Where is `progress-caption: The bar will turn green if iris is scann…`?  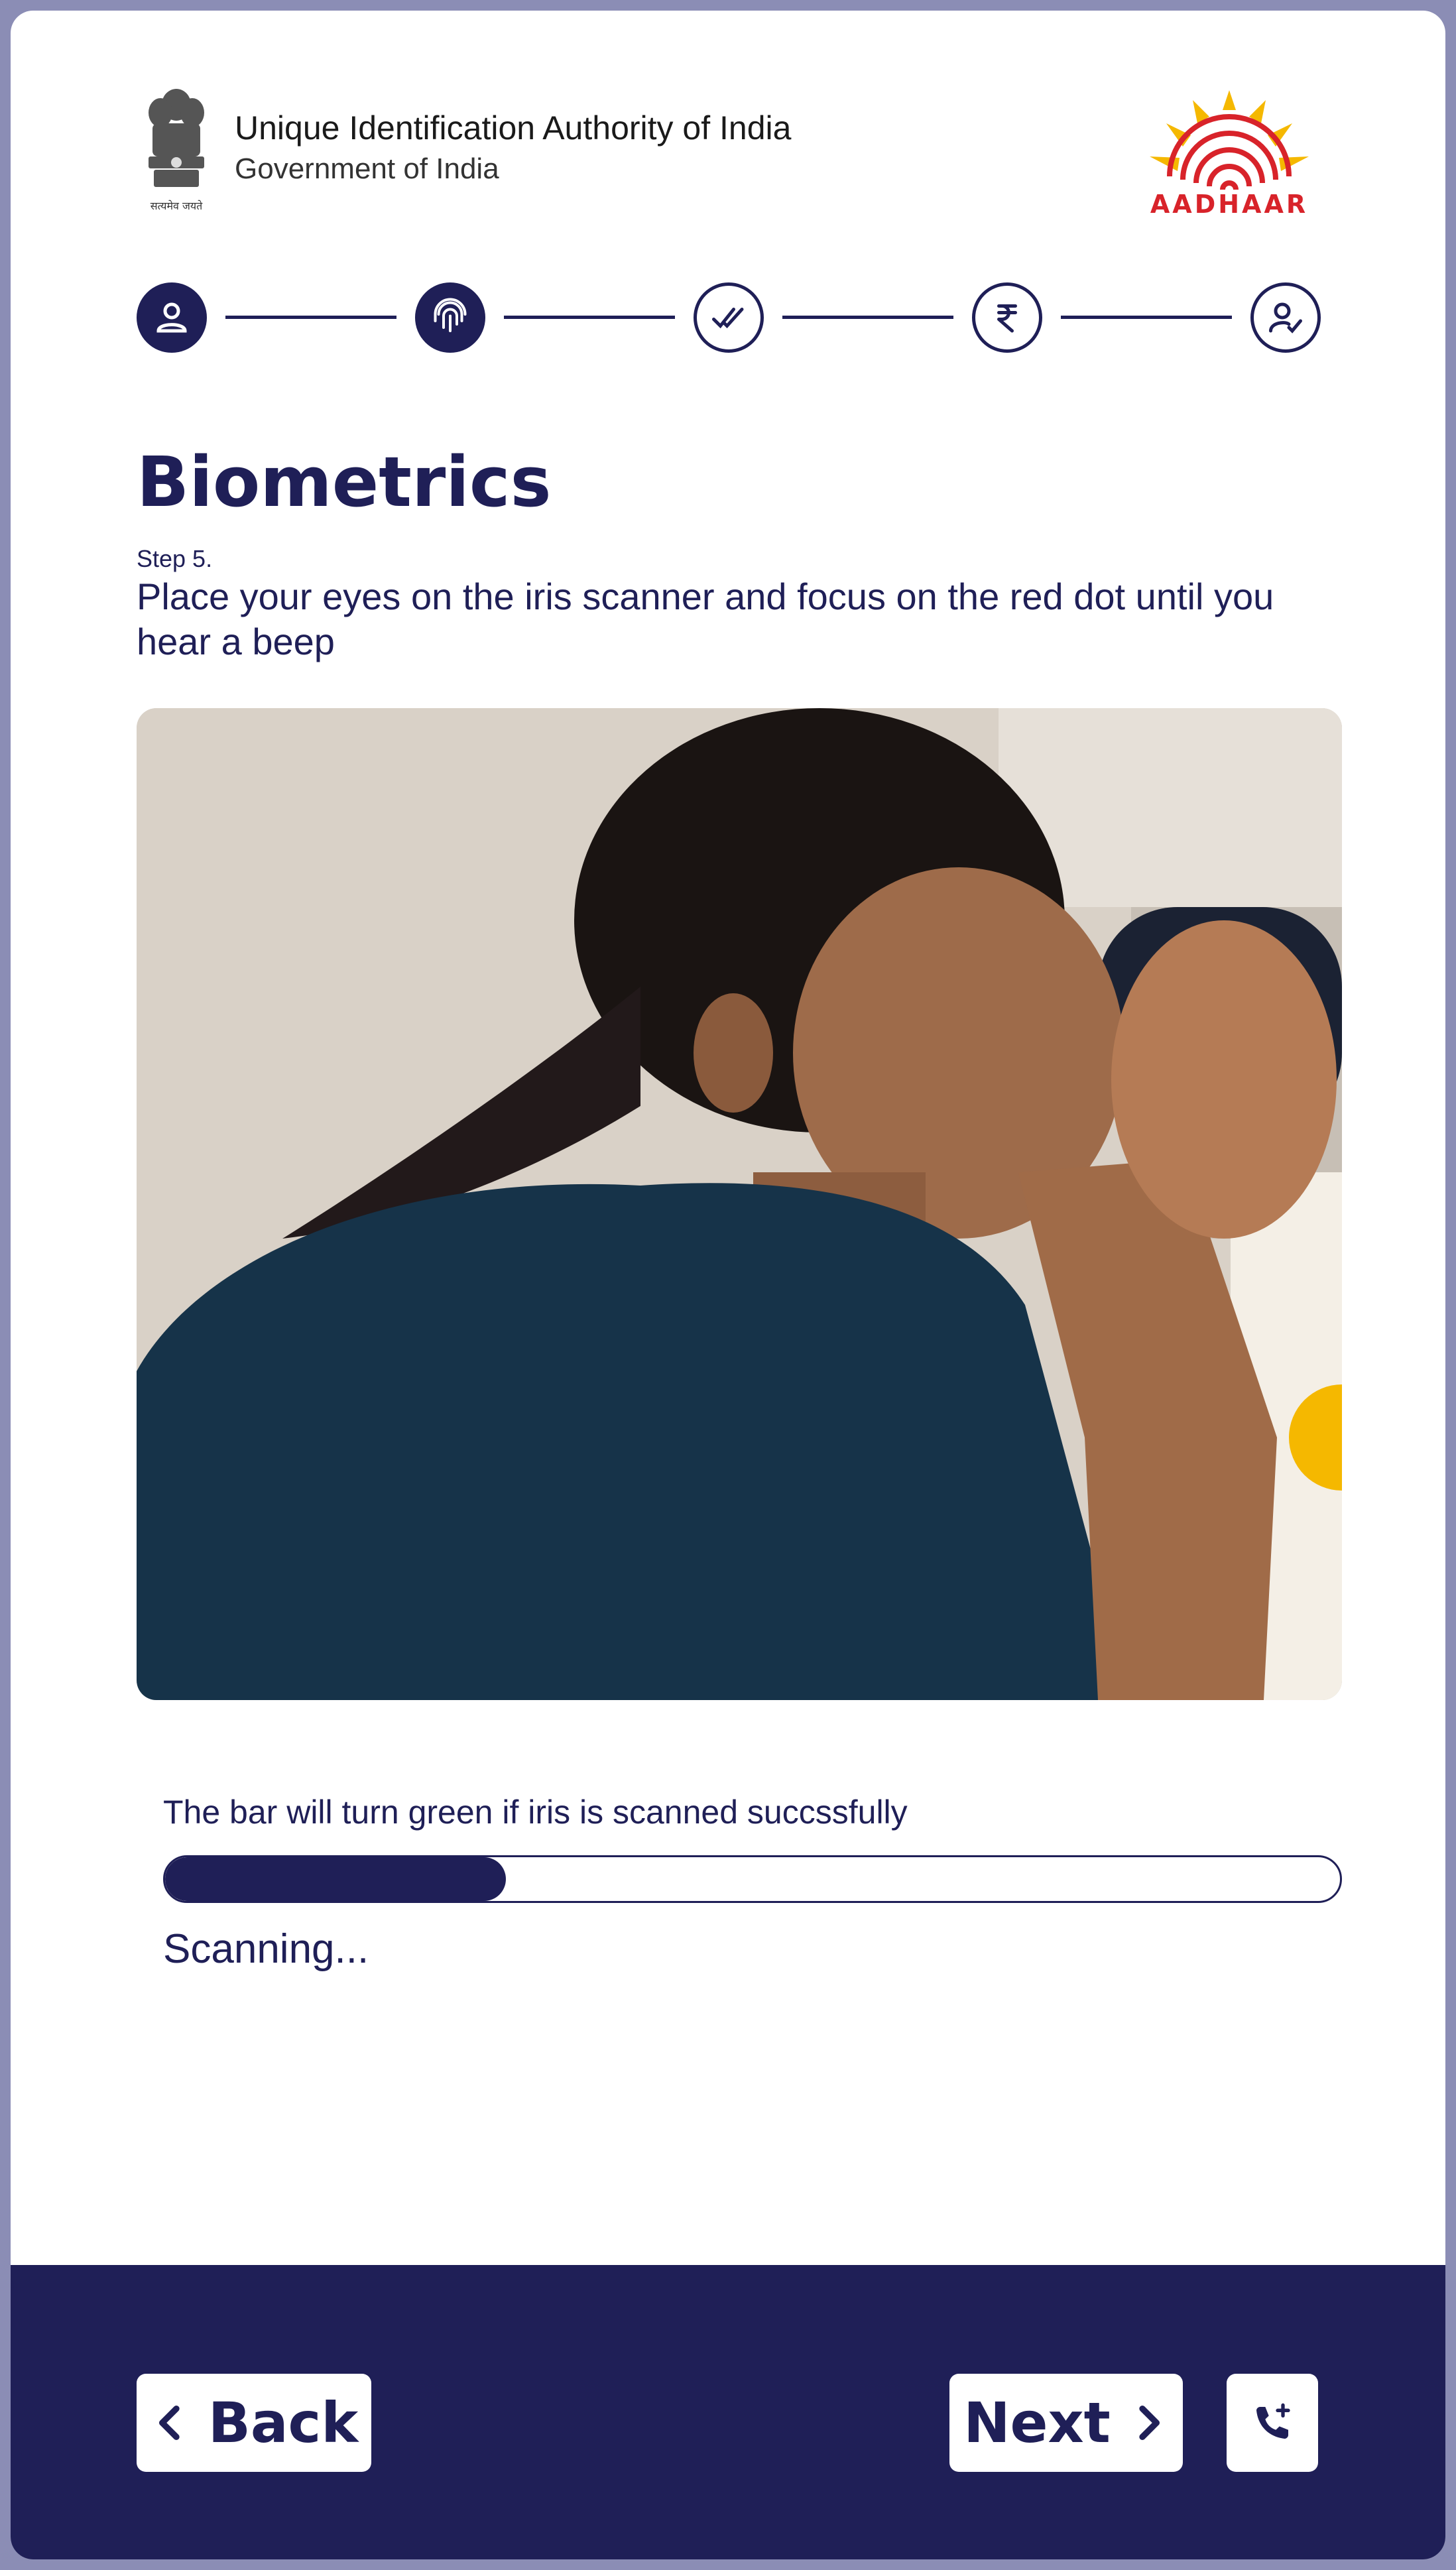
progress-caption: The bar will turn green if iris is scann… is located at coordinates (535, 1812).